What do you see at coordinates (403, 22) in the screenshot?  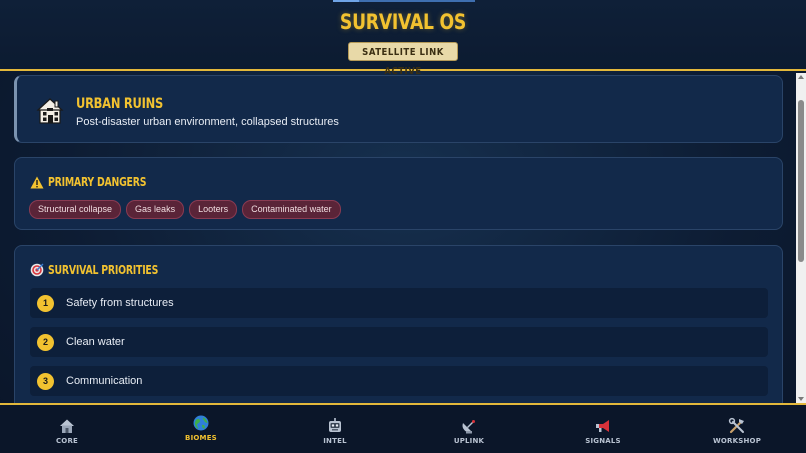 I see `app-title: SURVIVAL OS` at bounding box center [403, 22].